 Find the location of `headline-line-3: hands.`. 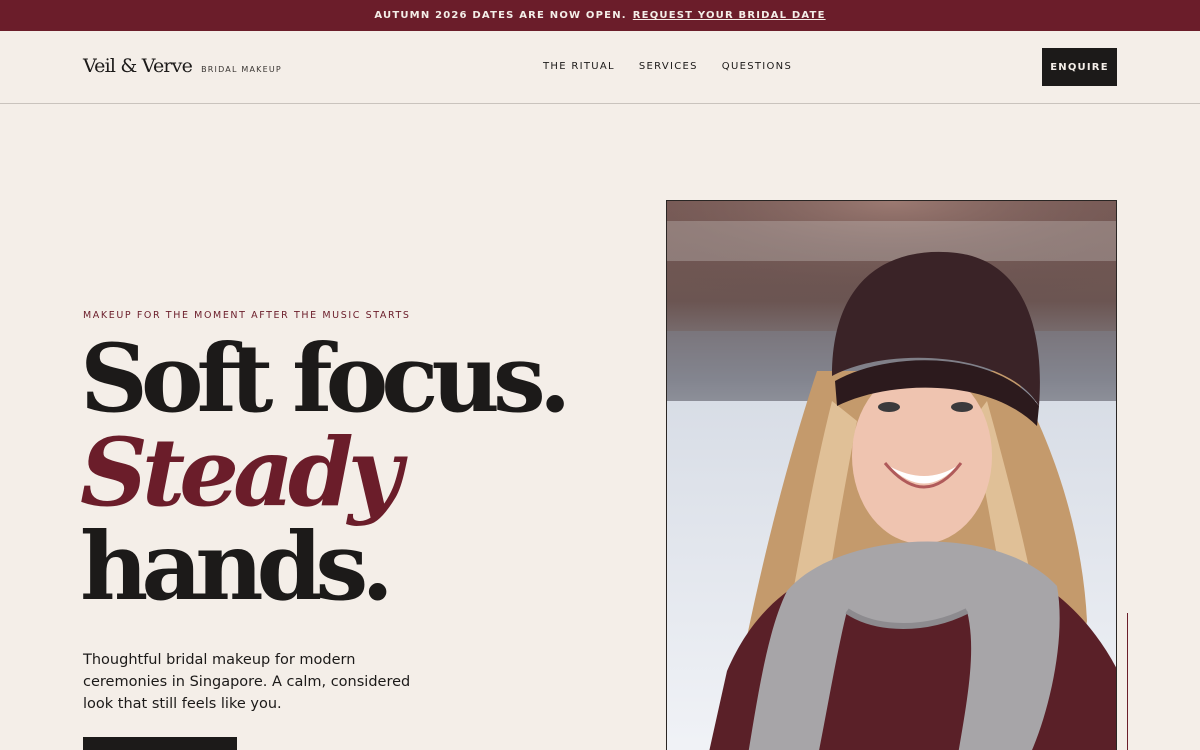

headline-line-3: hands. is located at coordinates (237, 567).